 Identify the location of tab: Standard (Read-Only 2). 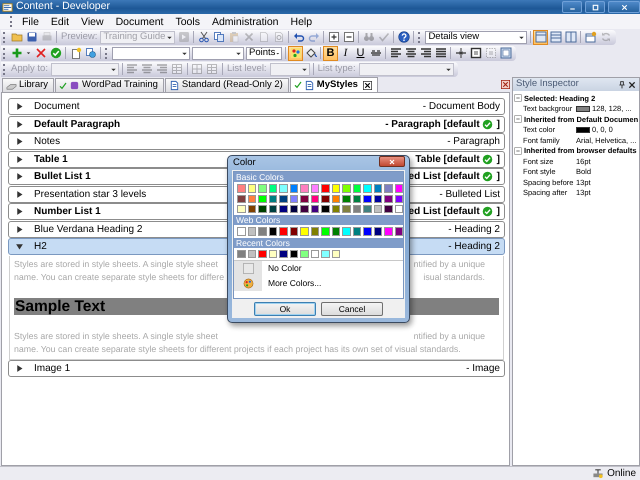
(226, 85).